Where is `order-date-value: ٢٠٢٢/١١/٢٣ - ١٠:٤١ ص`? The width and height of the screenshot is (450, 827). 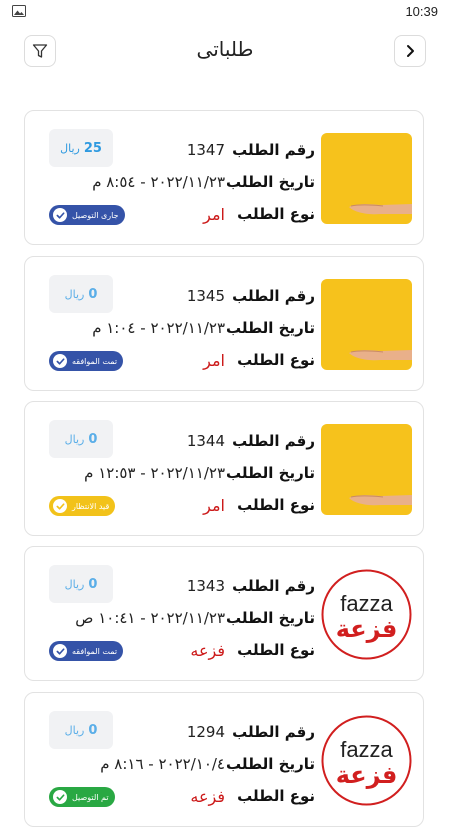 order-date-value: ٢٠٢٢/١١/٢٣ - ١٠:٤١ ص is located at coordinates (150, 618).